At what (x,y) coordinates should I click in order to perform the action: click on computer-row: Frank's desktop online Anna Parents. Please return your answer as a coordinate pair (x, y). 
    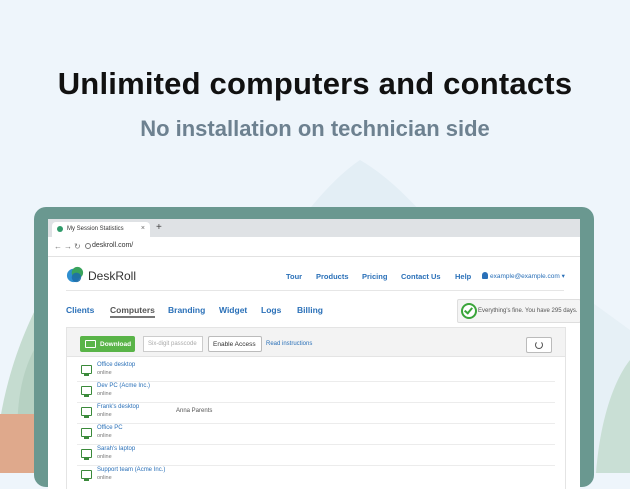
    Looking at the image, I should click on (316, 412).